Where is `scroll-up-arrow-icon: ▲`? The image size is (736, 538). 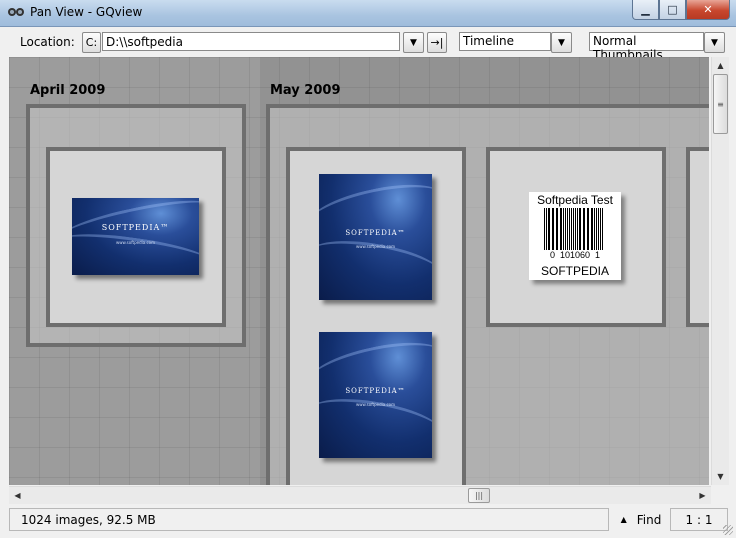 scroll-up-arrow-icon: ▲ is located at coordinates (720, 65).